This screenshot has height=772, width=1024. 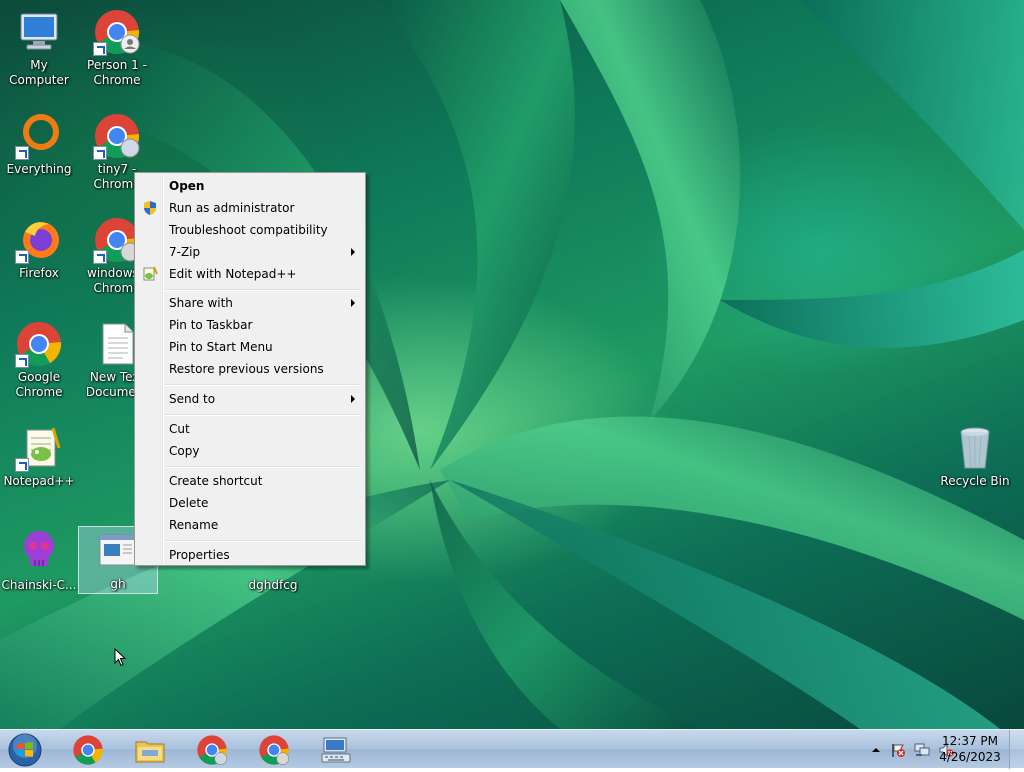 I want to click on icon-label: Google Chrome, so click(x=39, y=384).